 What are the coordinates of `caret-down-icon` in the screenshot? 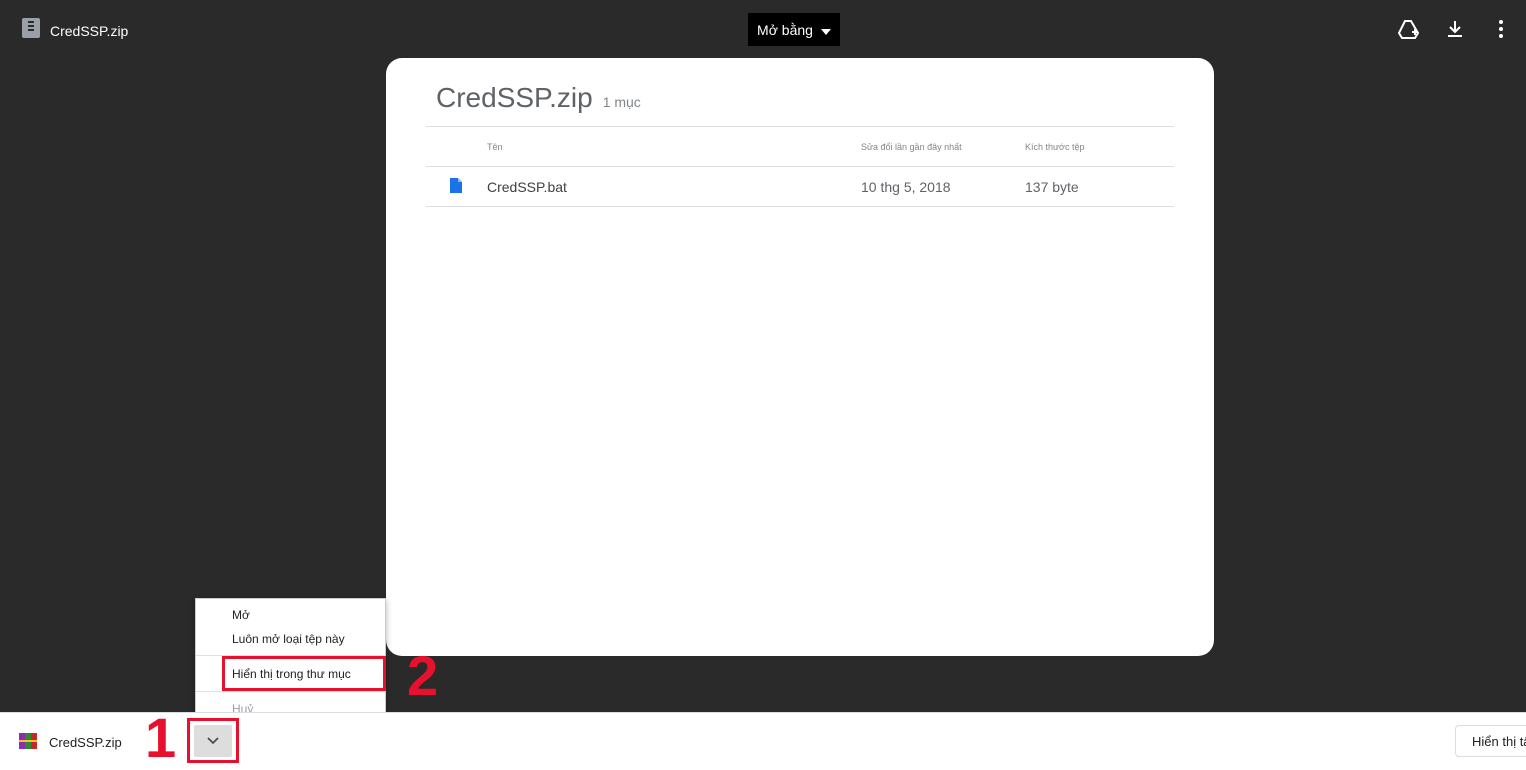 It's located at (825, 30).